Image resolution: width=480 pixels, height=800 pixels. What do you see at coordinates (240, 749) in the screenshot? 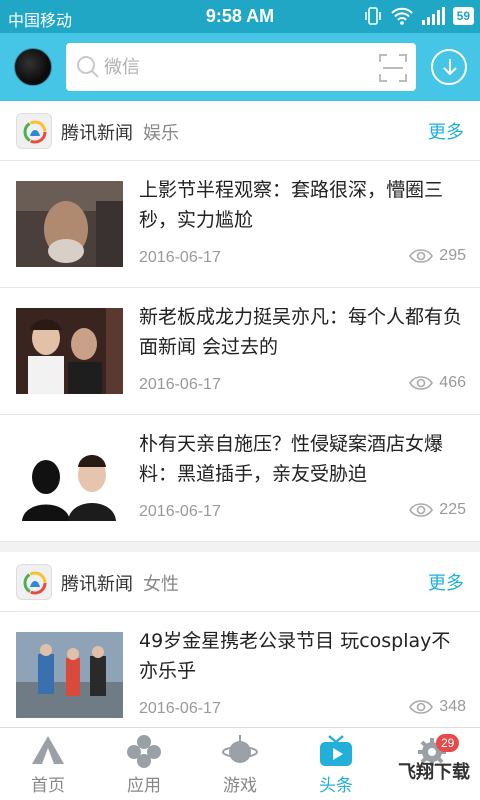
I see `planet-icon` at bounding box center [240, 749].